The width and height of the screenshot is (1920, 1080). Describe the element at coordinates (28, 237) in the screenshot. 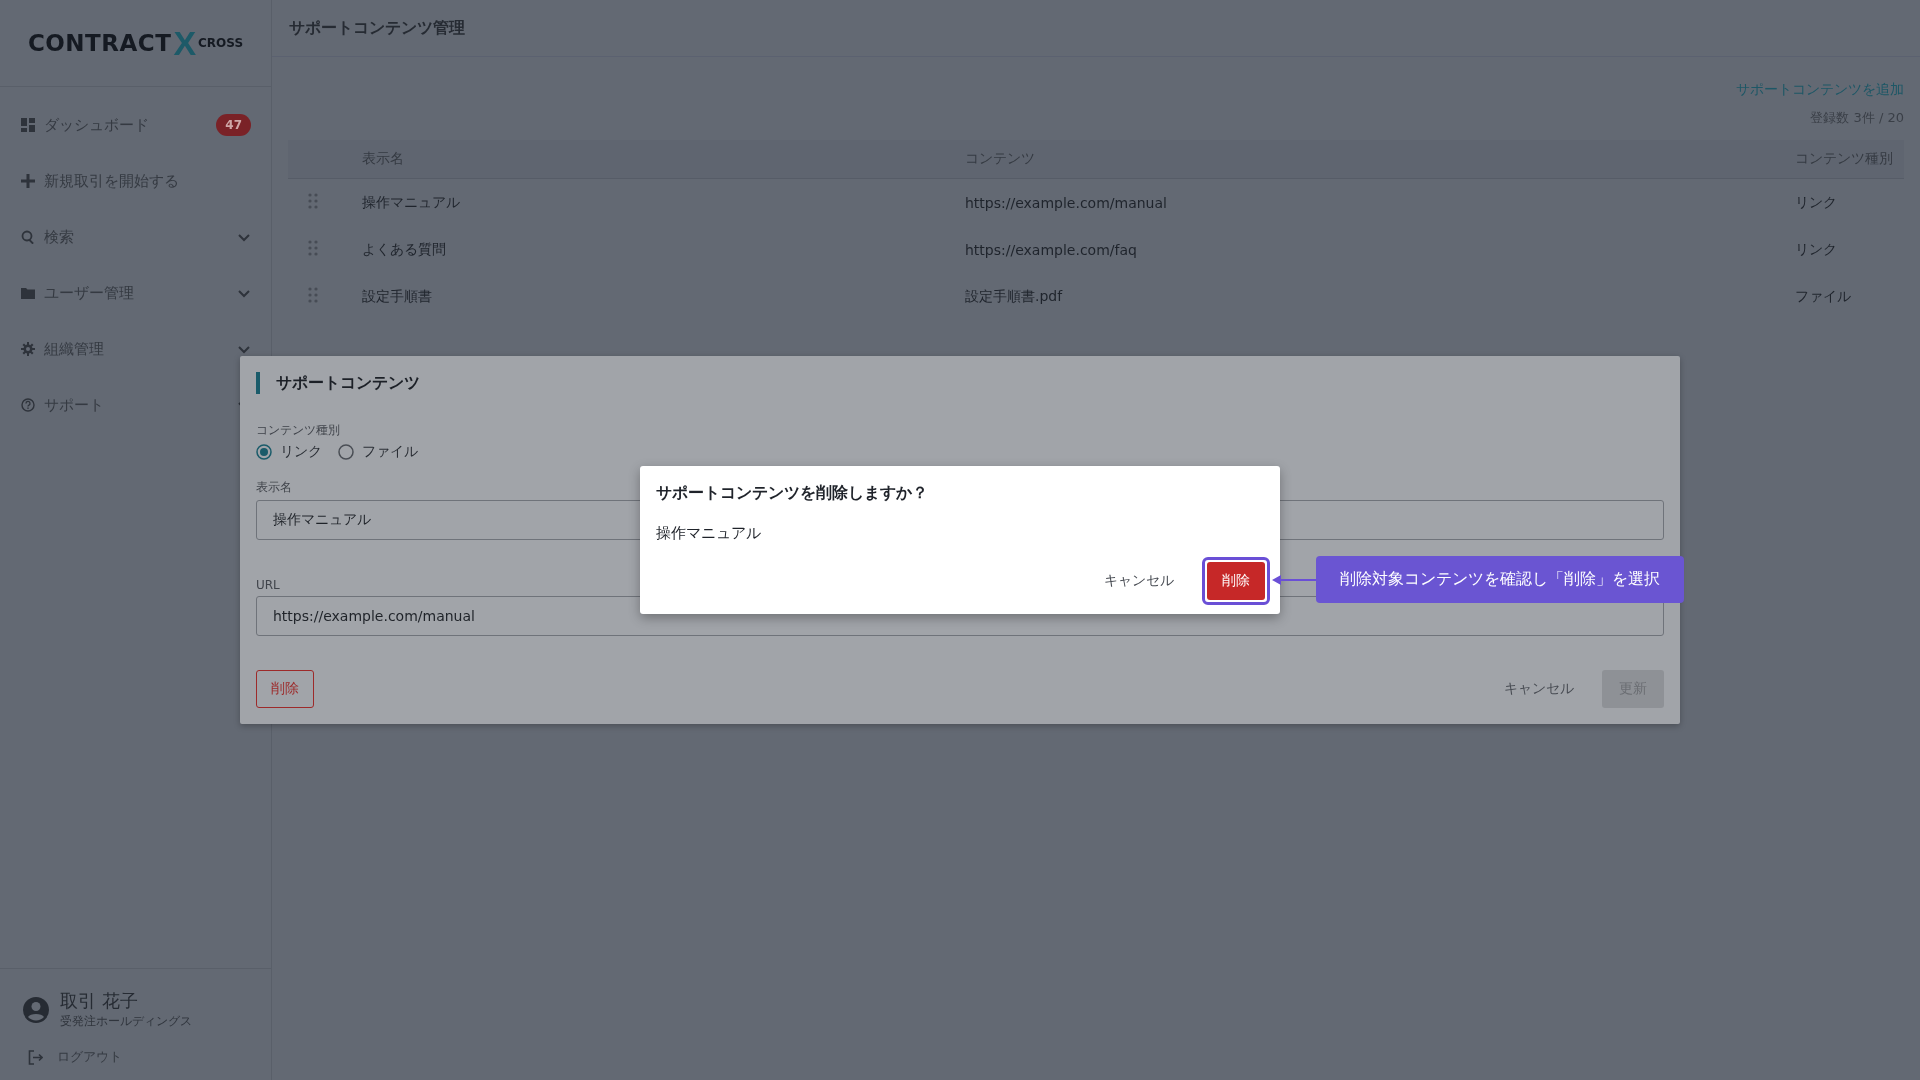

I see `search-icon` at that location.